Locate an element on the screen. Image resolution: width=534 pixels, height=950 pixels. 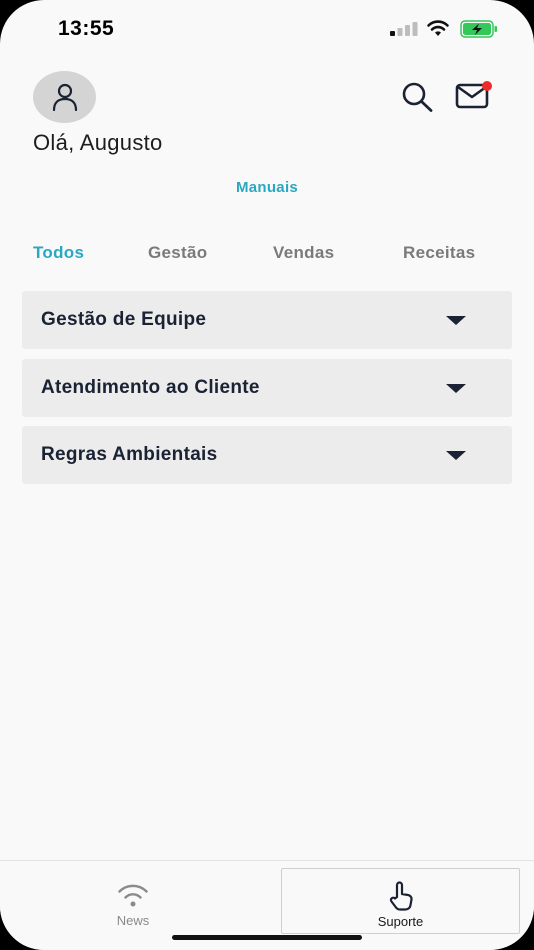
hand-pointer-icon is located at coordinates (401, 896).